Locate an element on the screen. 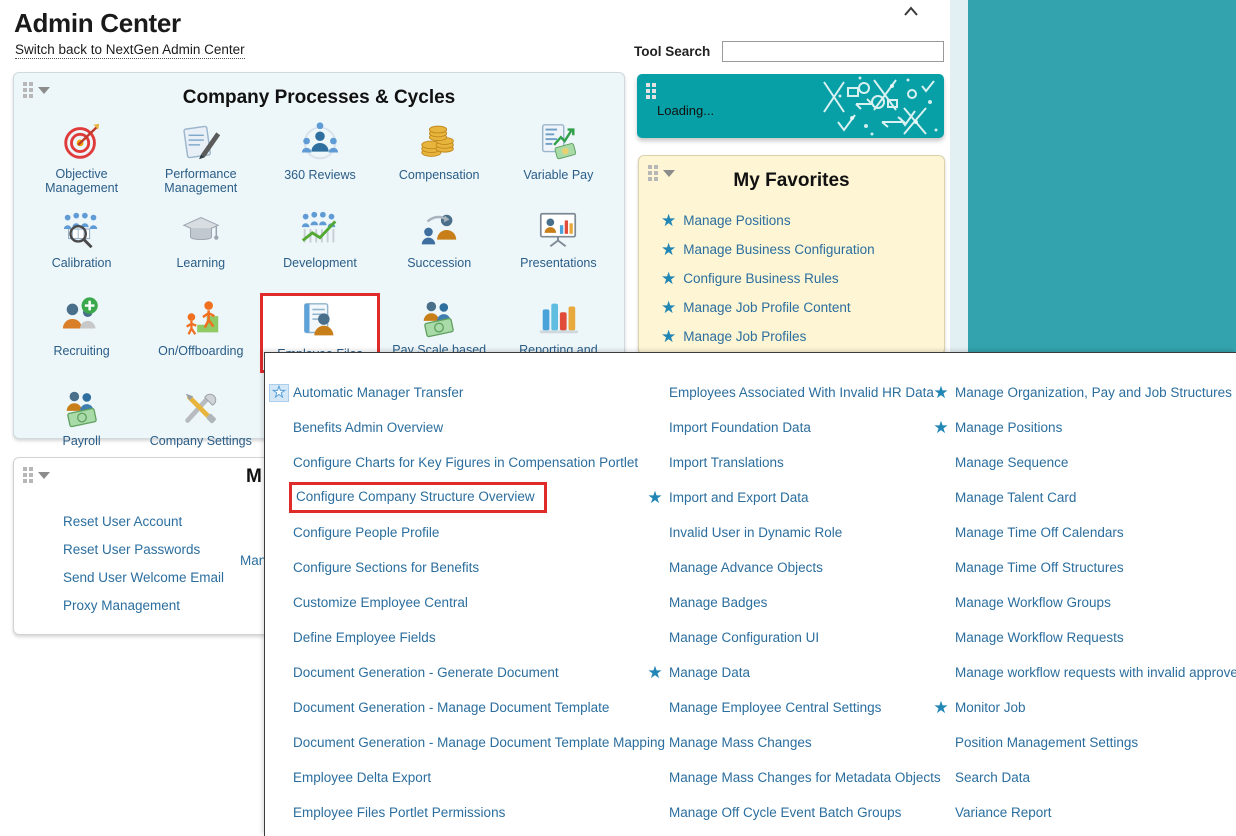 Image resolution: width=1236 pixels, height=836 pixels. document-pen-icon is located at coordinates (201, 141).